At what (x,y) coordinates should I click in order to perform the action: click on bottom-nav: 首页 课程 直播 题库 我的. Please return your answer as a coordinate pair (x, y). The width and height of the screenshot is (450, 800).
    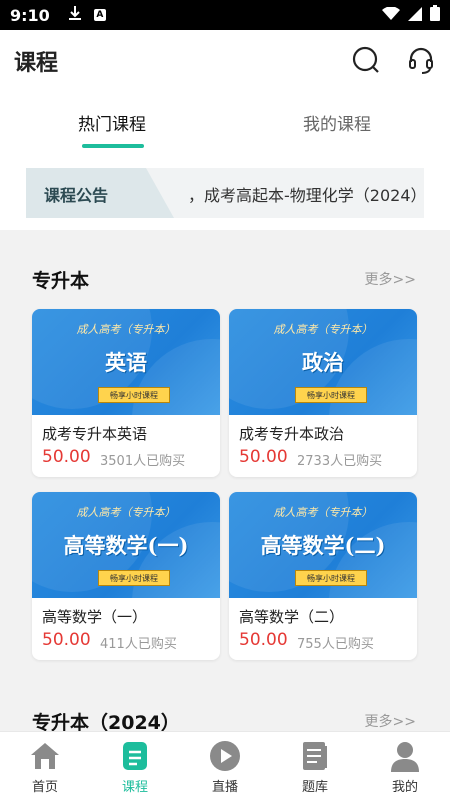
    Looking at the image, I should click on (225, 765).